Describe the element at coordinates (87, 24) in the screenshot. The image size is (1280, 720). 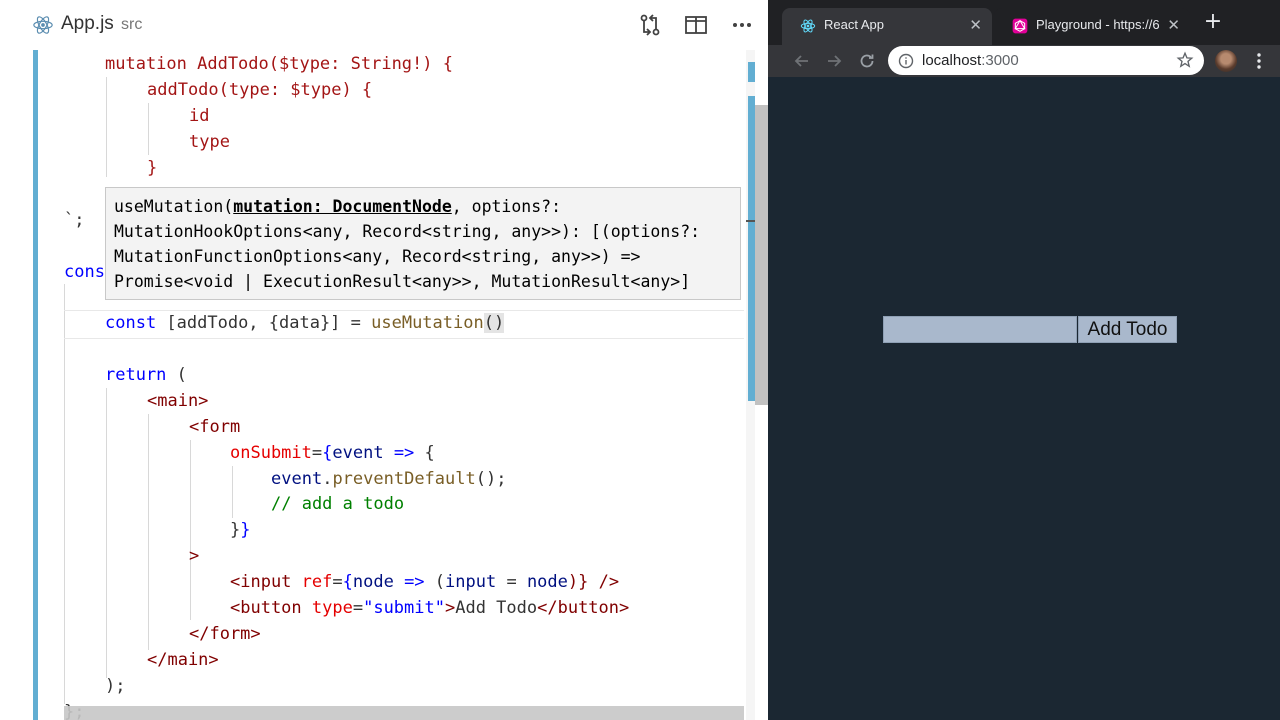
I see `tab-file-name: App.js` at that location.